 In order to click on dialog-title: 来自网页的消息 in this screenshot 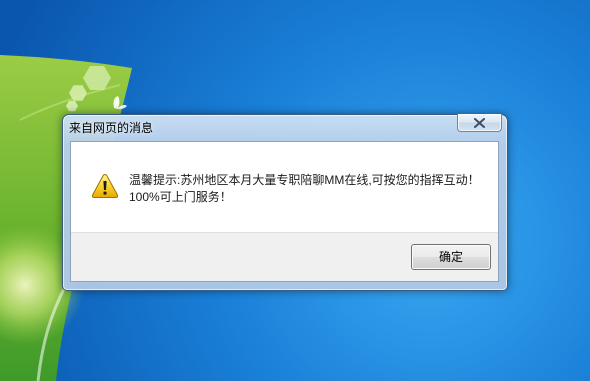, I will do `click(111, 128)`.